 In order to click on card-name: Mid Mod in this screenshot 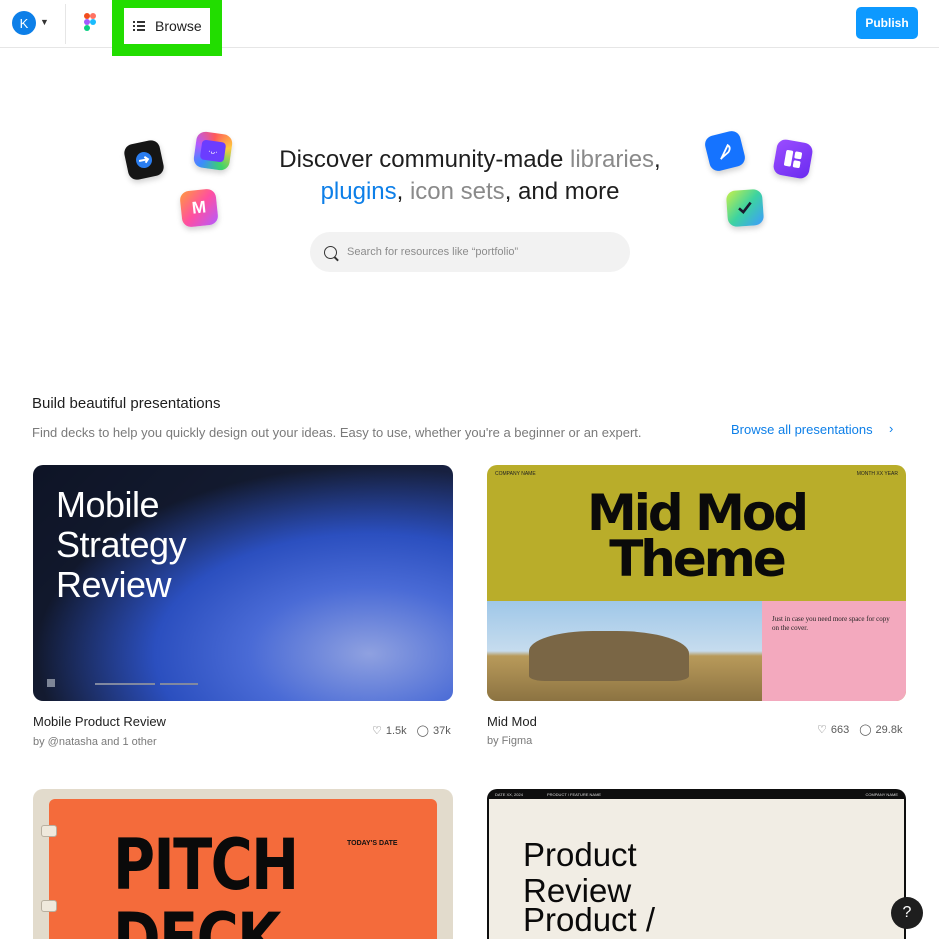, I will do `click(512, 721)`.